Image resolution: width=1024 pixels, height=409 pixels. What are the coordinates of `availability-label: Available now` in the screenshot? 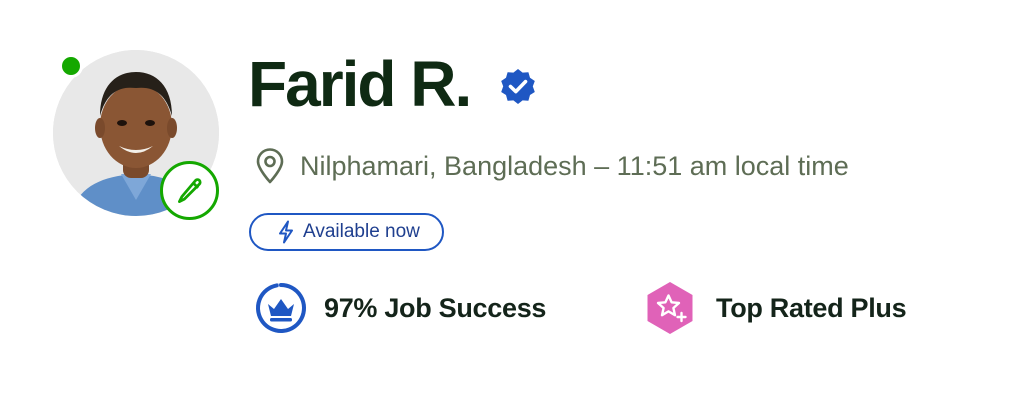 It's located at (361, 231).